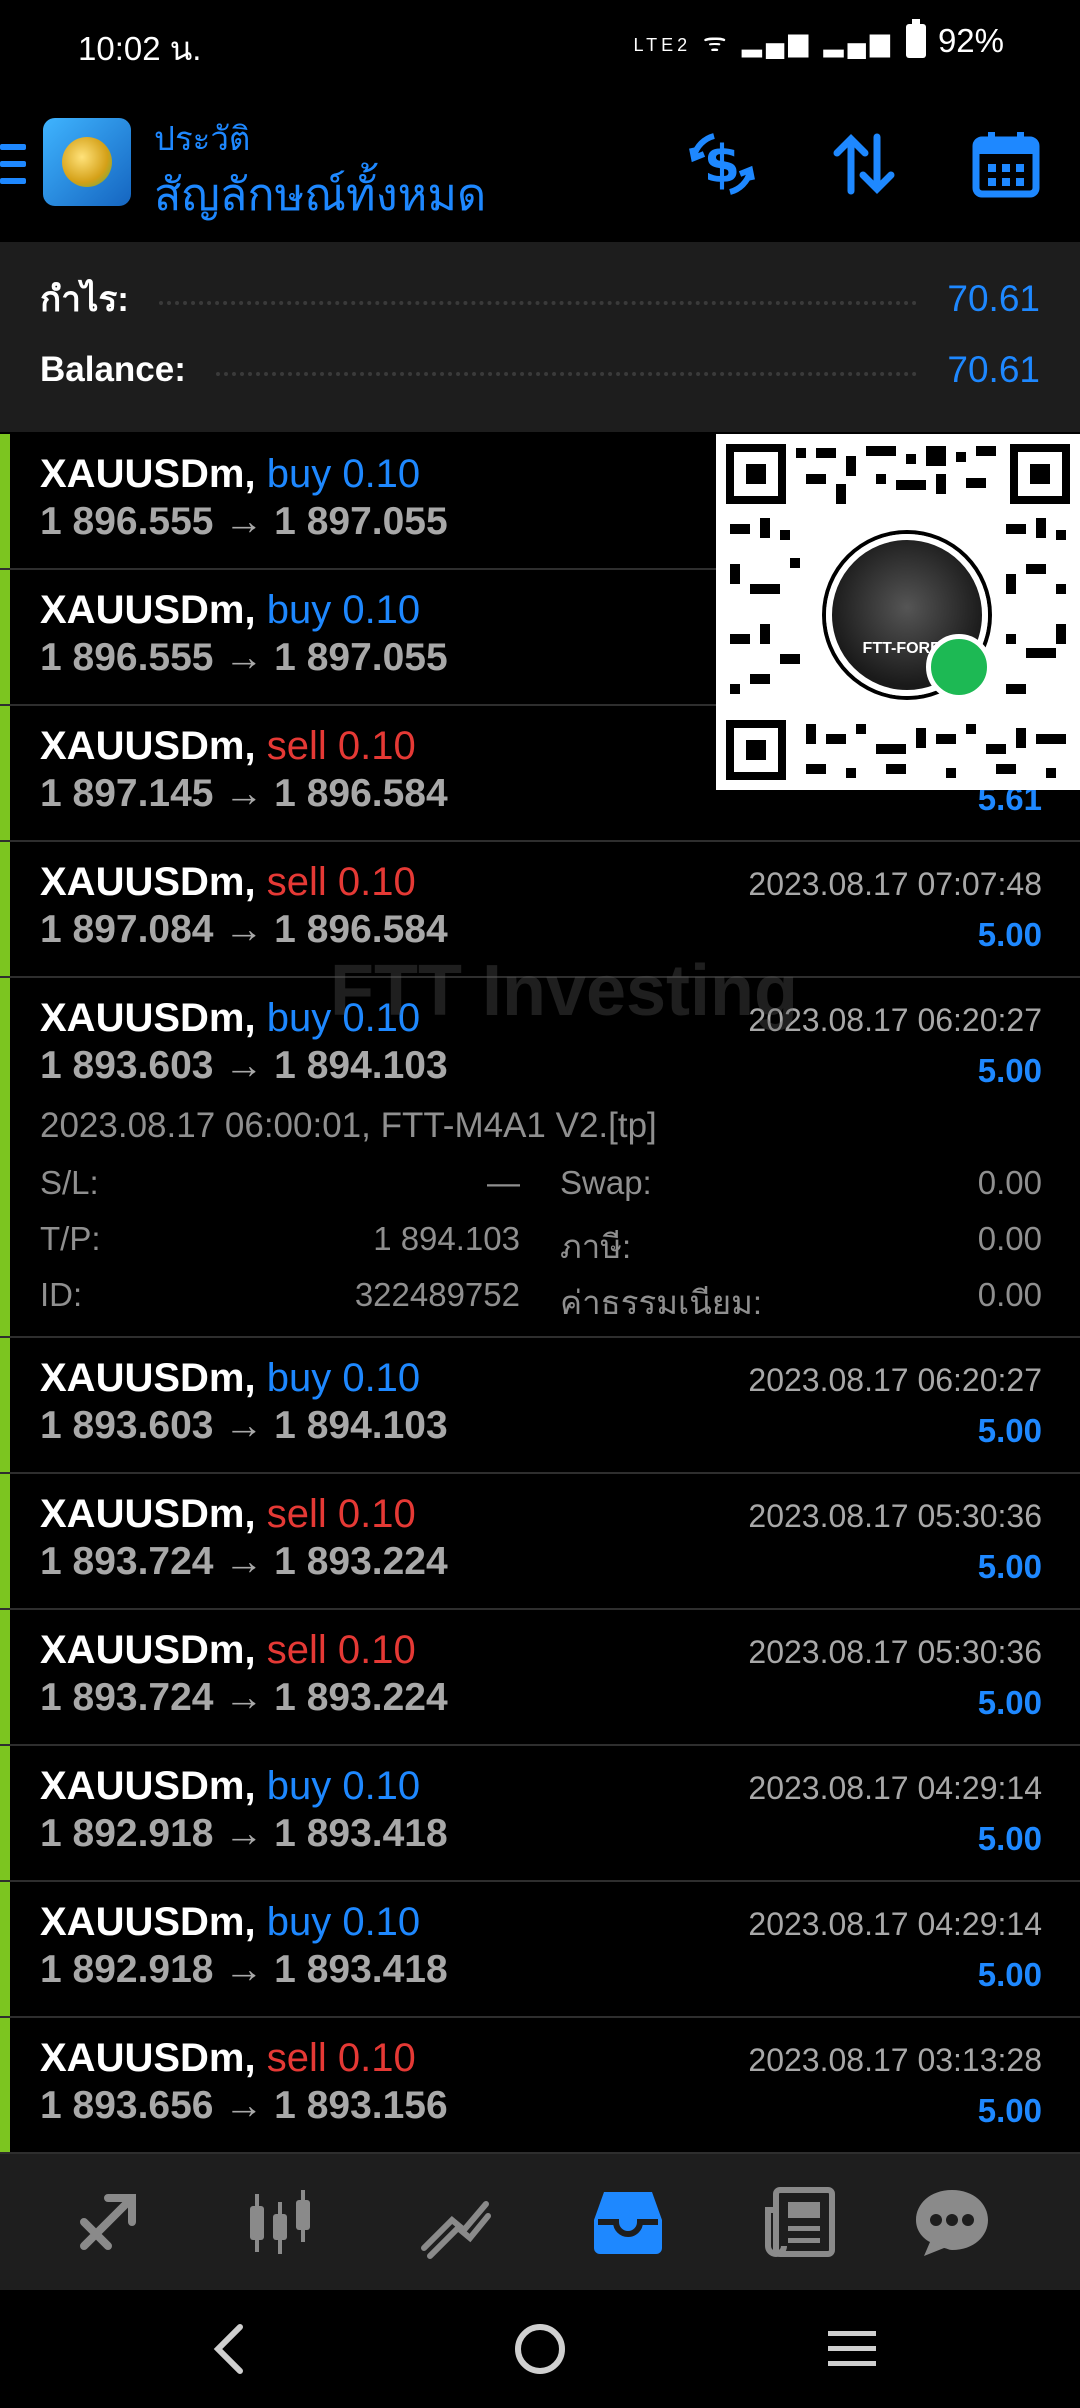 Image resolution: width=1080 pixels, height=2408 pixels. Describe the element at coordinates (970, 40) in the screenshot. I see `battery-level: 92%` at that location.